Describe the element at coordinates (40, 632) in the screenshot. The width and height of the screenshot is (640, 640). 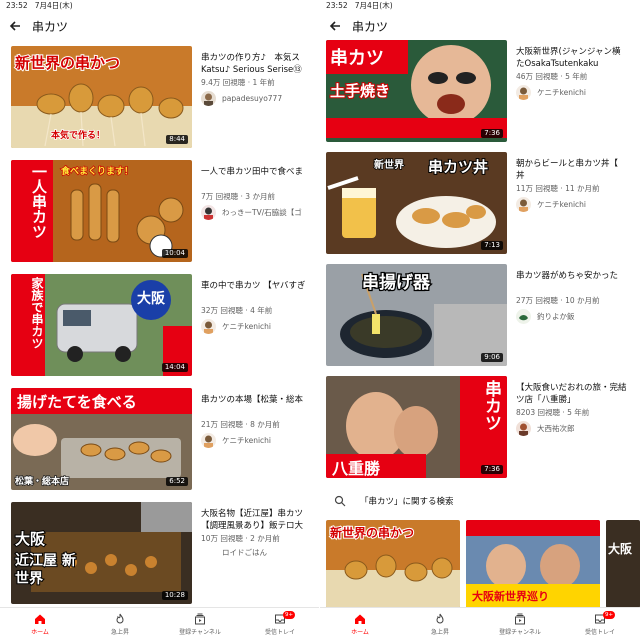
I see `nav-label: ホーム` at that location.